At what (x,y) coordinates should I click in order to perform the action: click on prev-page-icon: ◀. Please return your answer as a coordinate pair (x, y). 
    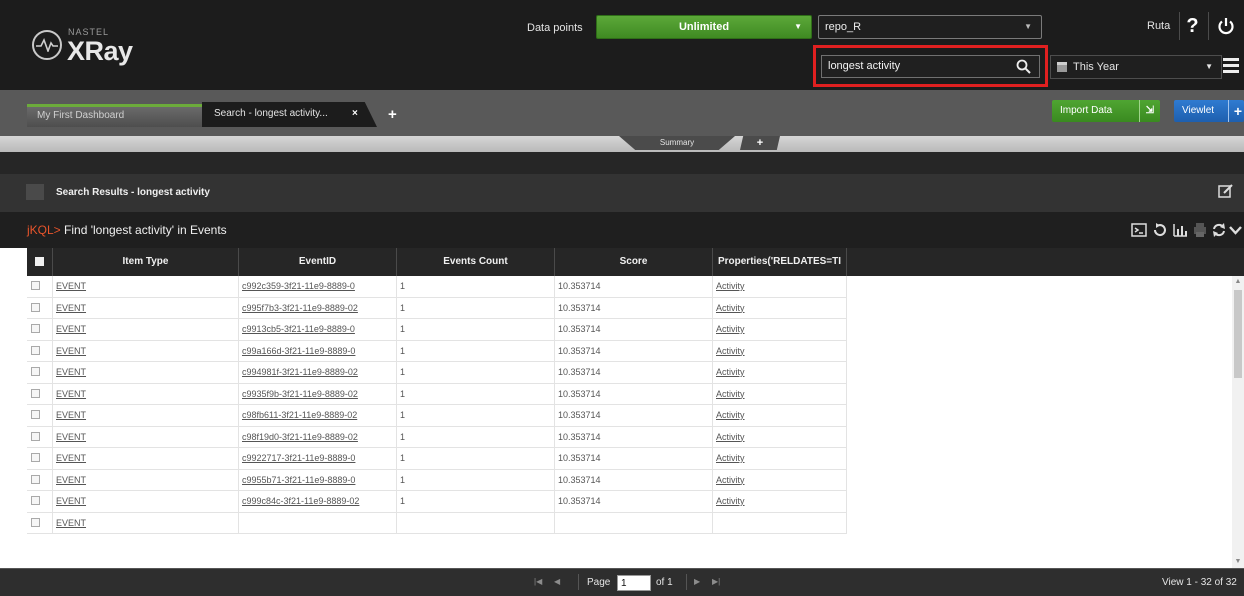
    Looking at the image, I should click on (557, 581).